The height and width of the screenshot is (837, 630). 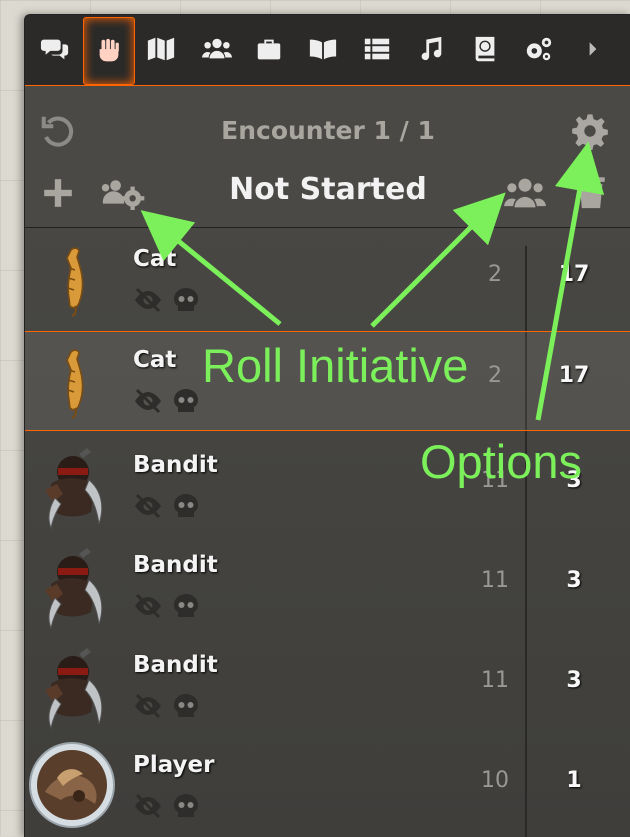 I want to click on delete-encounter-icon, so click(x=591, y=191).